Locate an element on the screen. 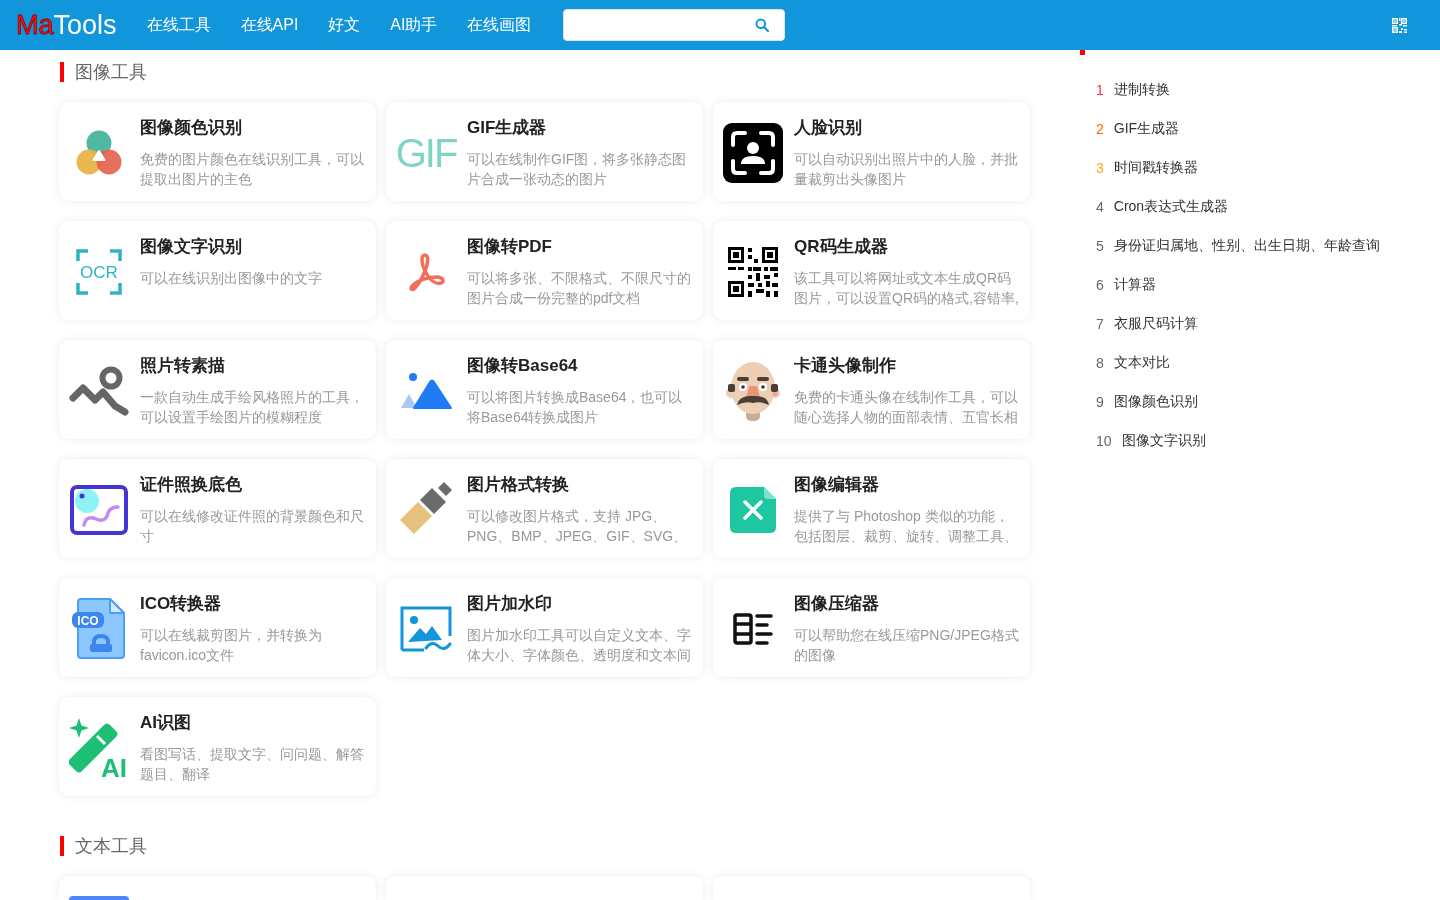  tool-card: QR码生成器 该工具可以将网址或文本生成QR码图片，可以设置QR码的格式,容错率, is located at coordinates (871, 270).